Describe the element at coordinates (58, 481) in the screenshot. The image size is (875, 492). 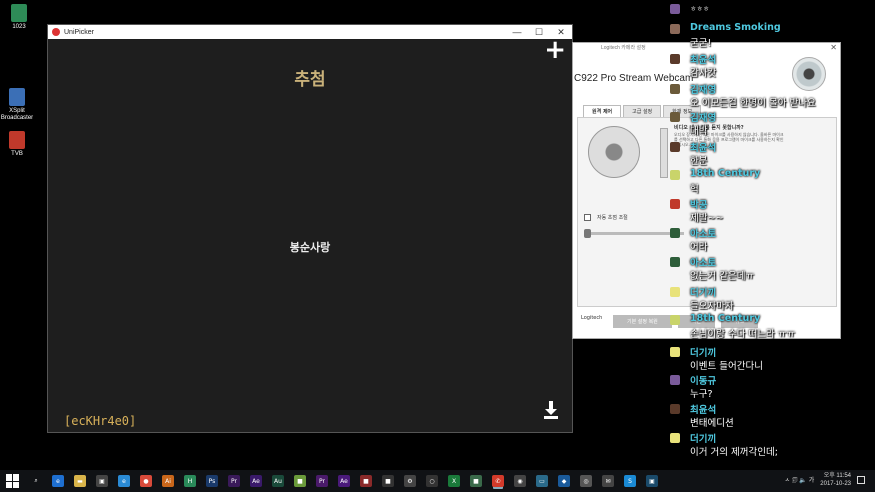
I see `edge-icon: e` at that location.